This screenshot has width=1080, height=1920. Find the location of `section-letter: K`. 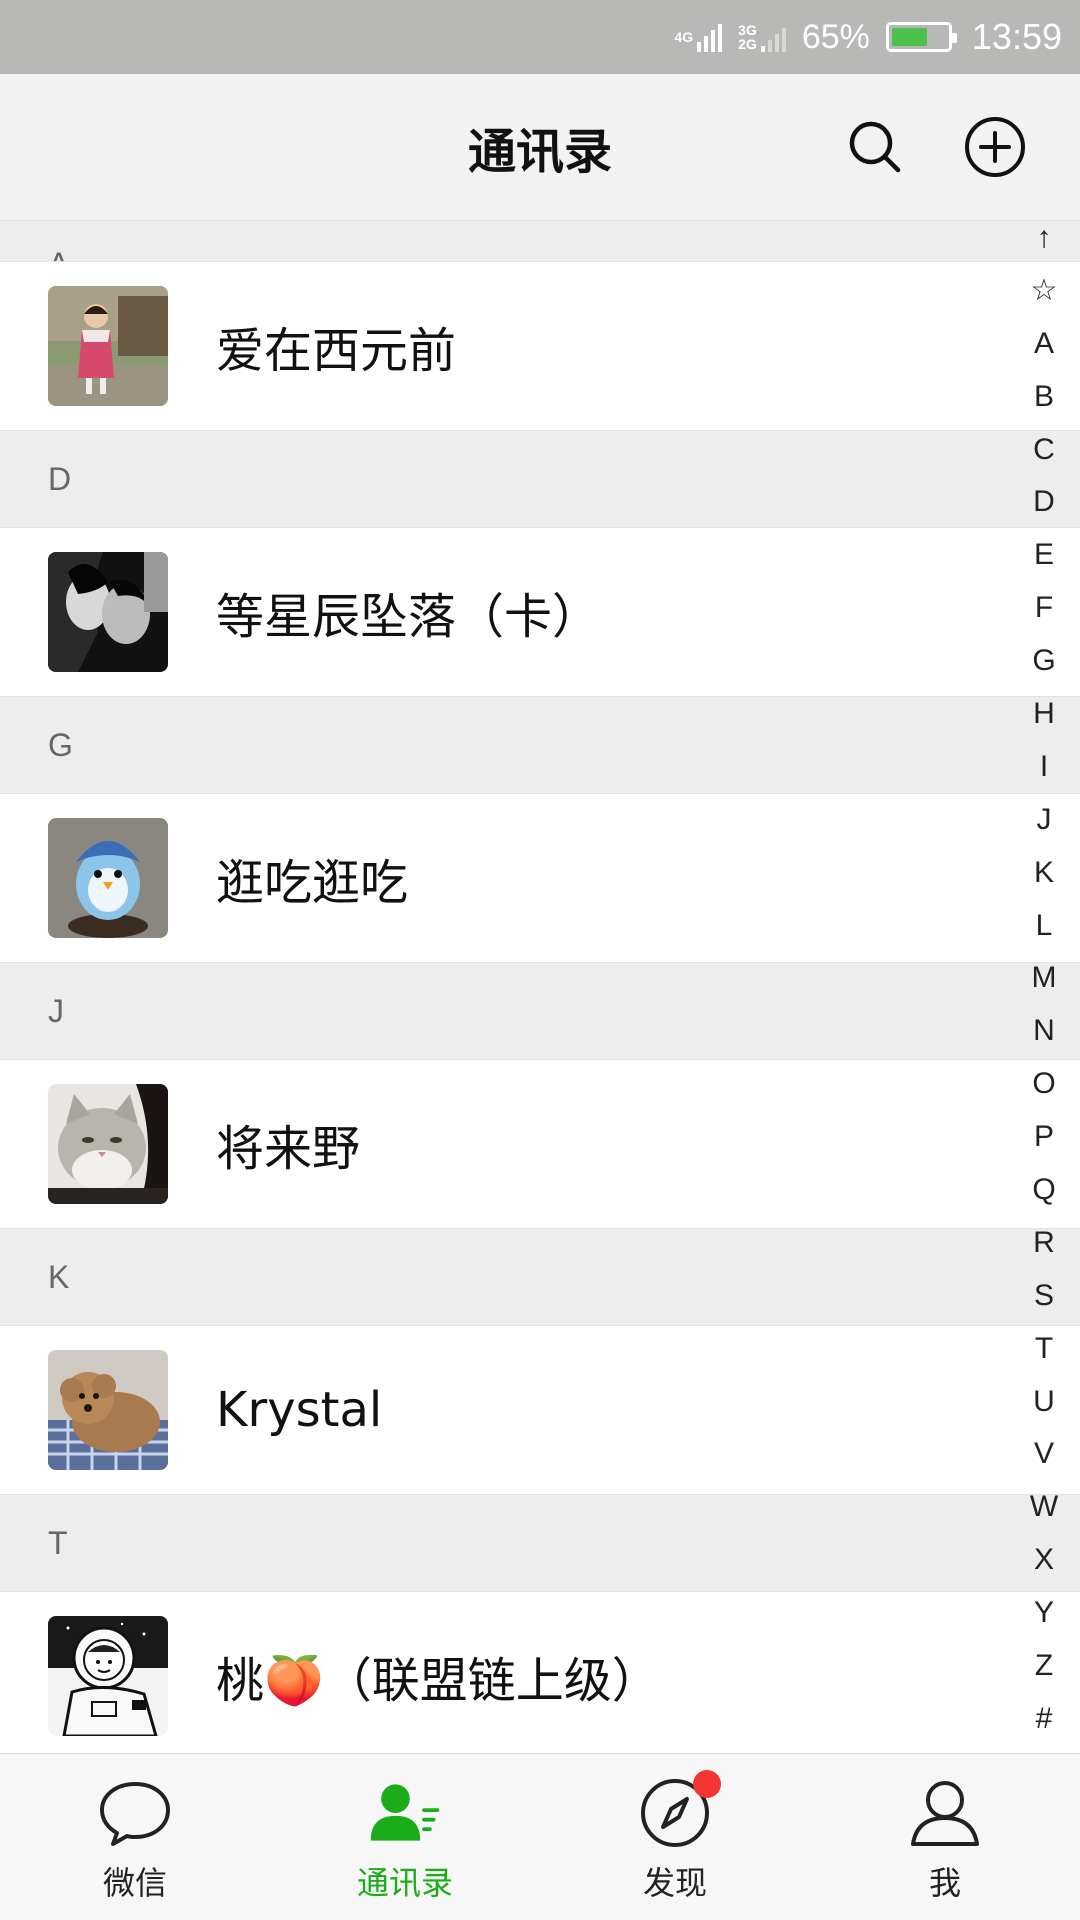

section-letter: K is located at coordinates (59, 1276).